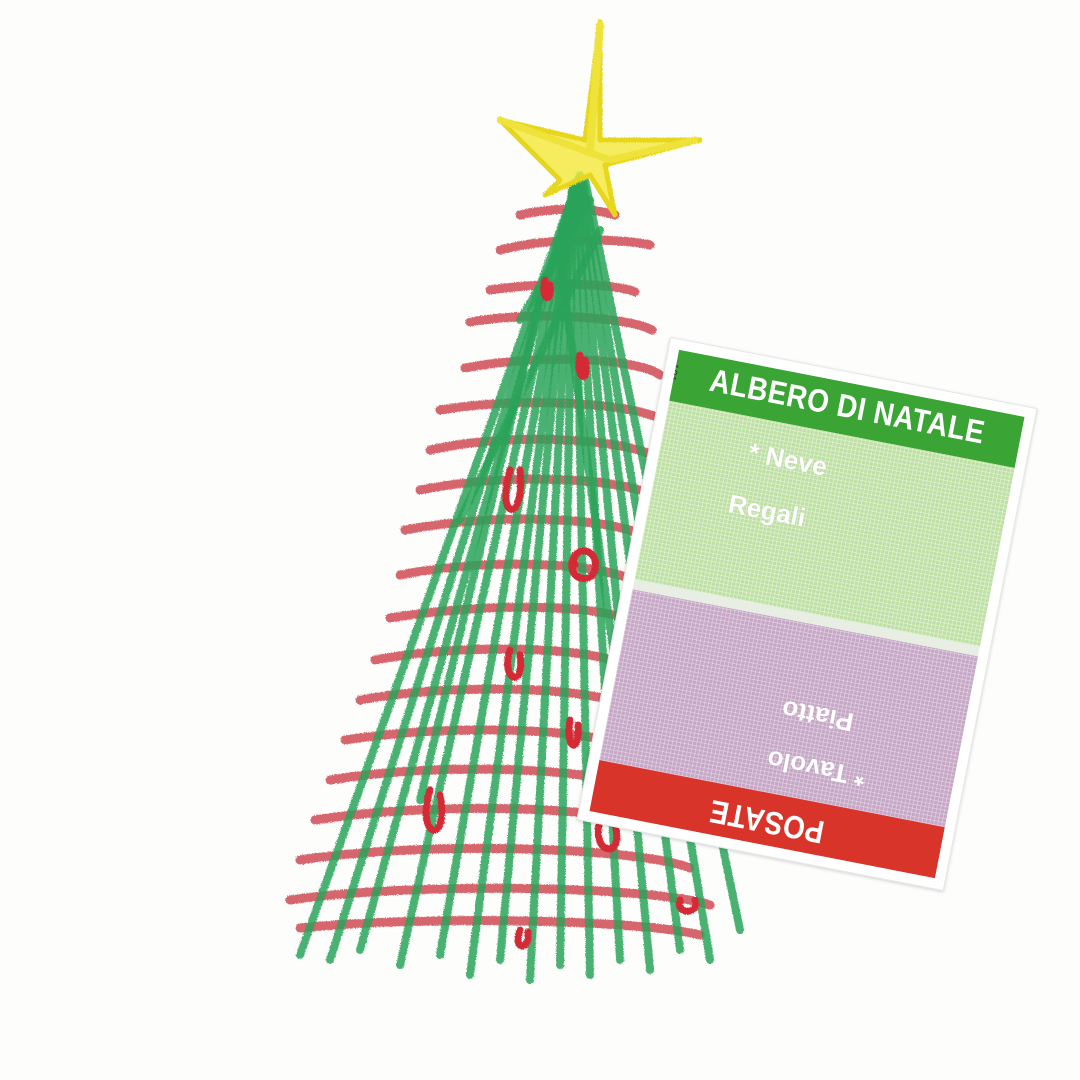 The height and width of the screenshot is (1080, 1080). What do you see at coordinates (817, 716) in the screenshot?
I see `card-bottom-word-2: Piatto` at bounding box center [817, 716].